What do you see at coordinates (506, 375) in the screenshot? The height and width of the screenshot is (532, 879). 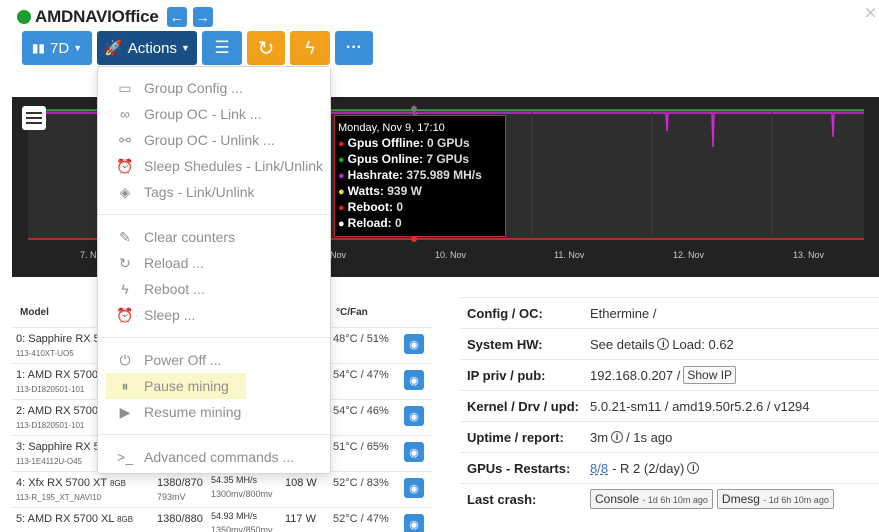 I see `info-label: IP priv / pub:` at bounding box center [506, 375].